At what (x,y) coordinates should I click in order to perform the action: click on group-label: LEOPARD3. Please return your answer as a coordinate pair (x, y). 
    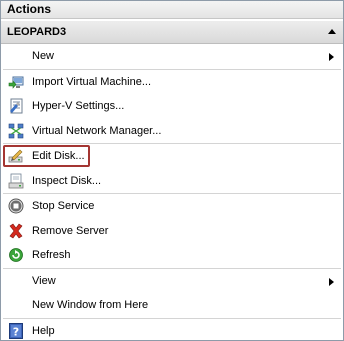
    Looking at the image, I should click on (37, 32).